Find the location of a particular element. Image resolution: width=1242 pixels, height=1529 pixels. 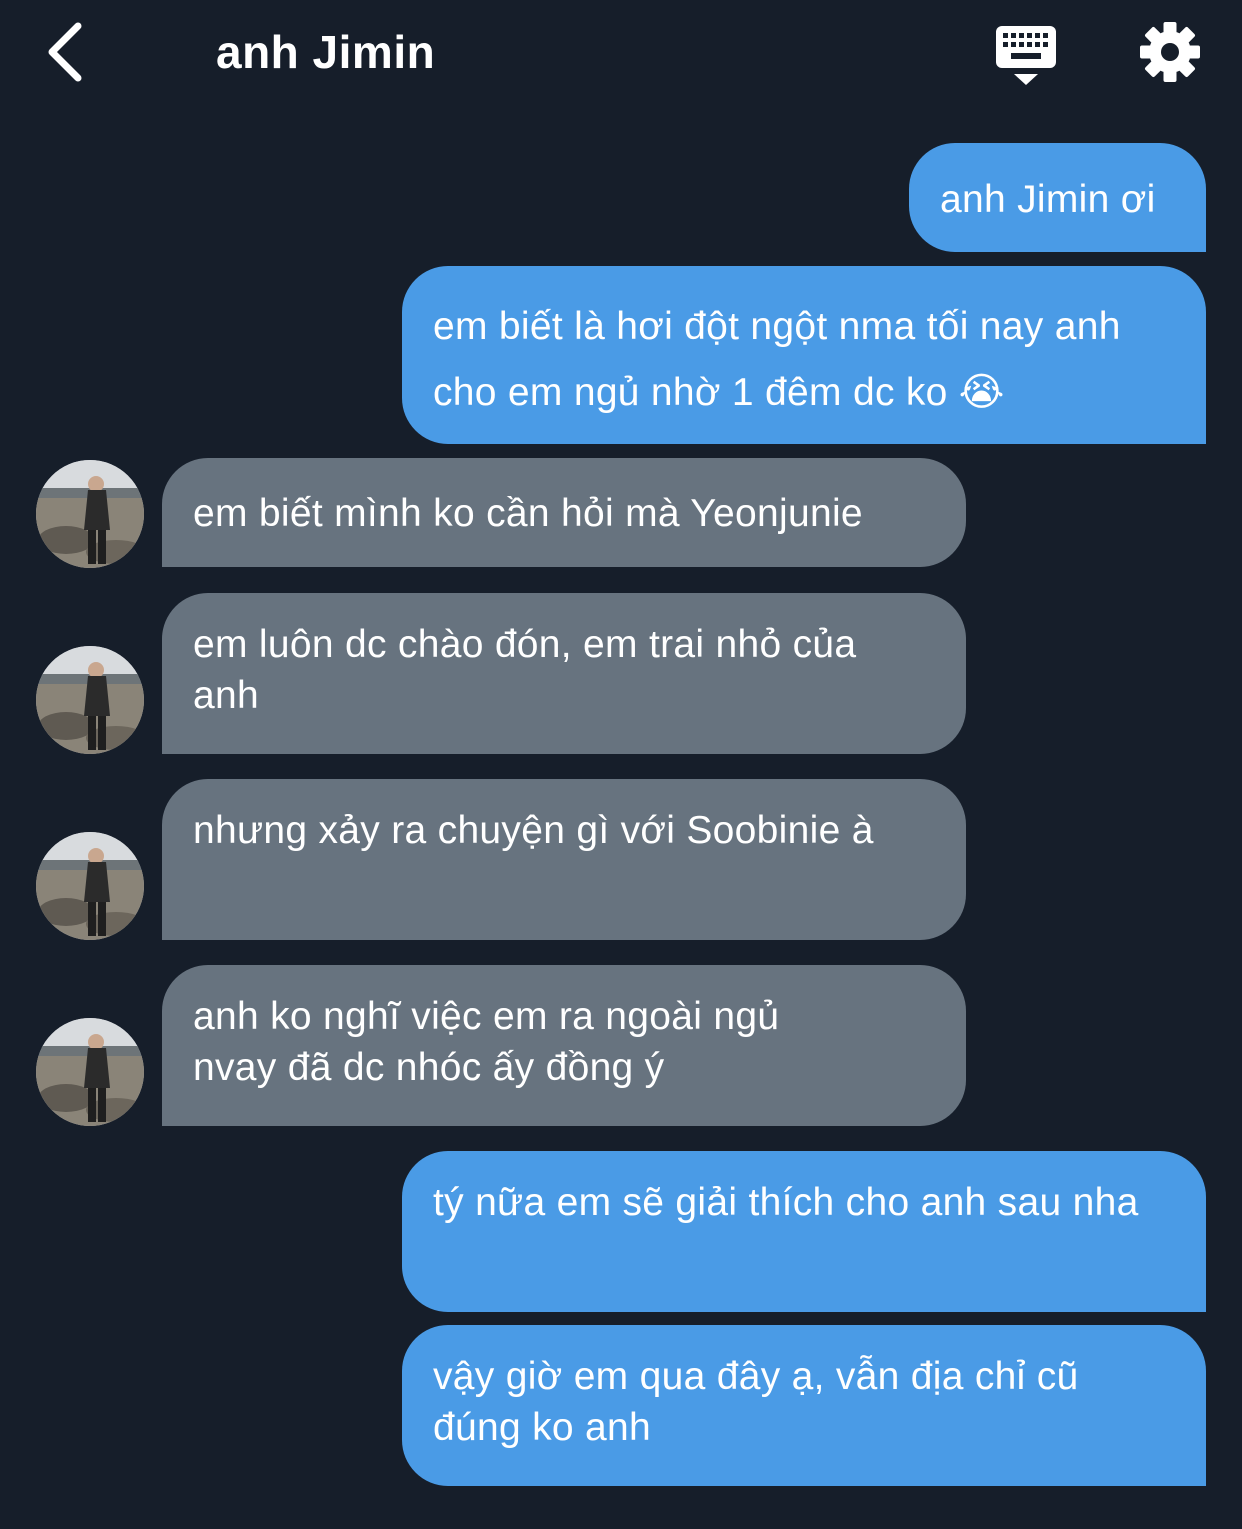

settings-button is located at coordinates (1170, 52).